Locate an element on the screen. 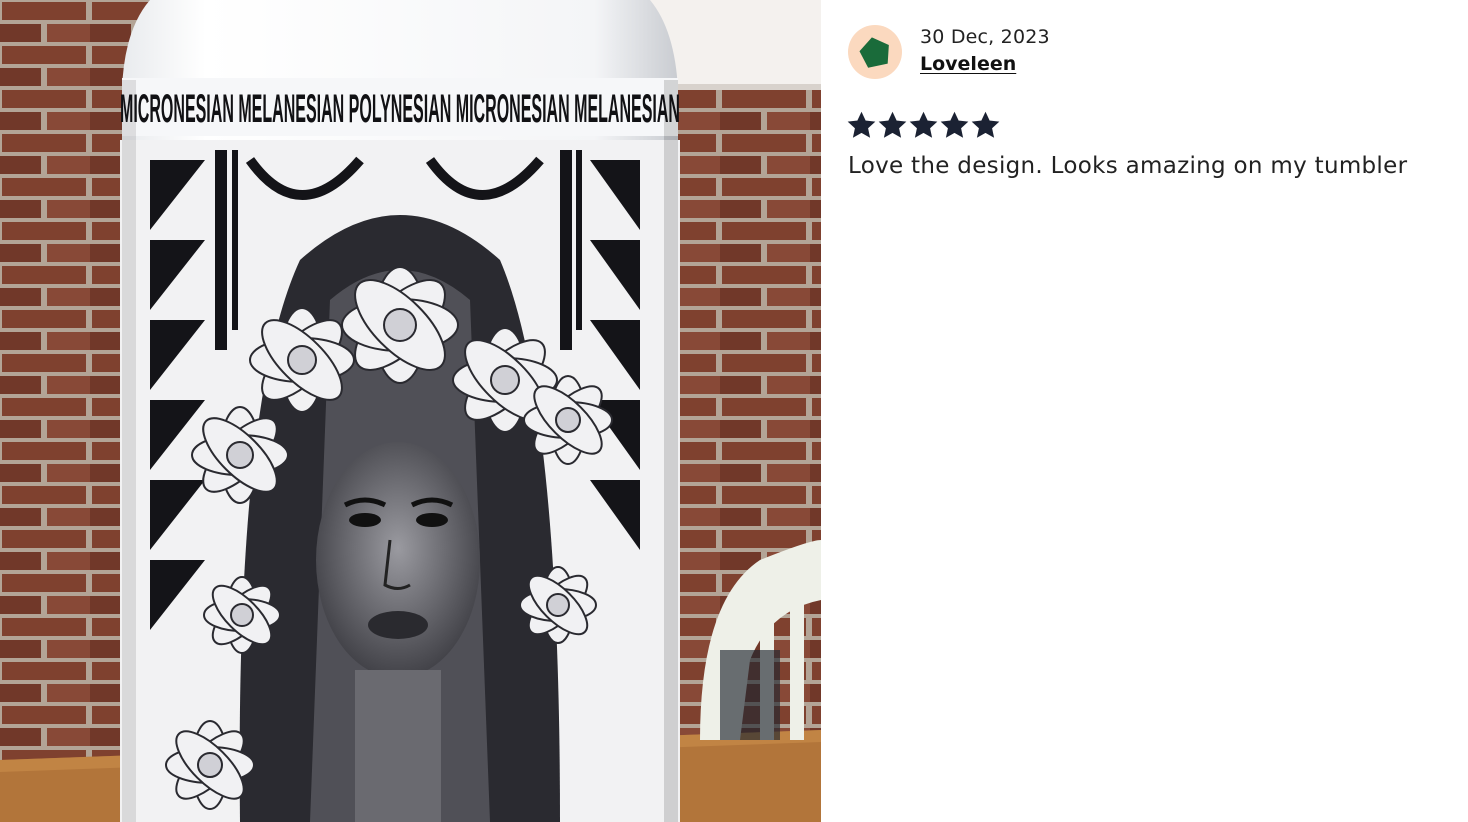  star-rating is located at coordinates (923, 125).